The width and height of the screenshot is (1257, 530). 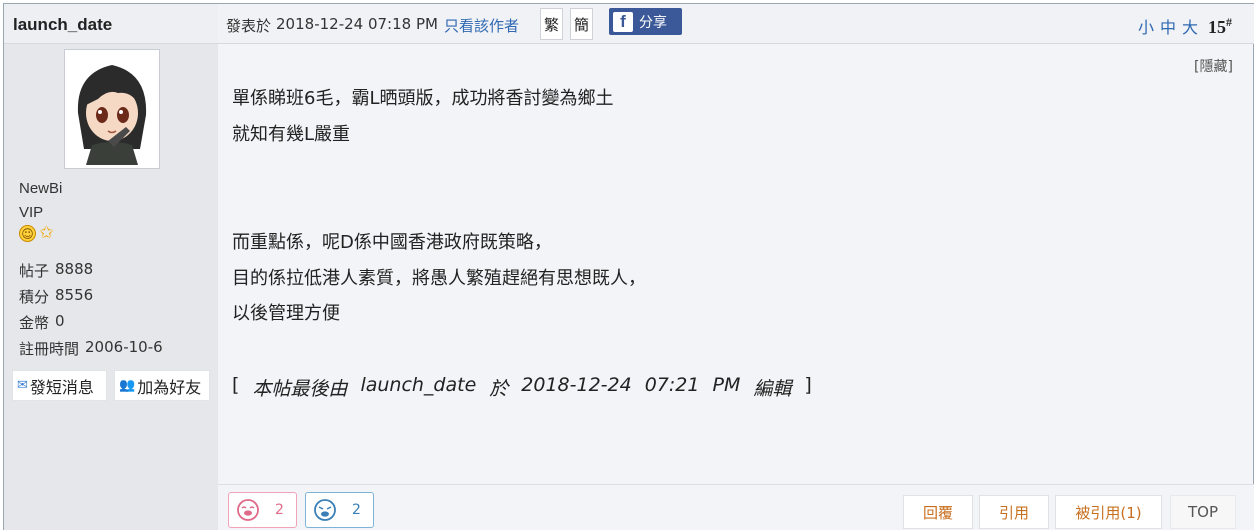 What do you see at coordinates (356, 510) in the screenshot?
I see `dislike-count: 2` at bounding box center [356, 510].